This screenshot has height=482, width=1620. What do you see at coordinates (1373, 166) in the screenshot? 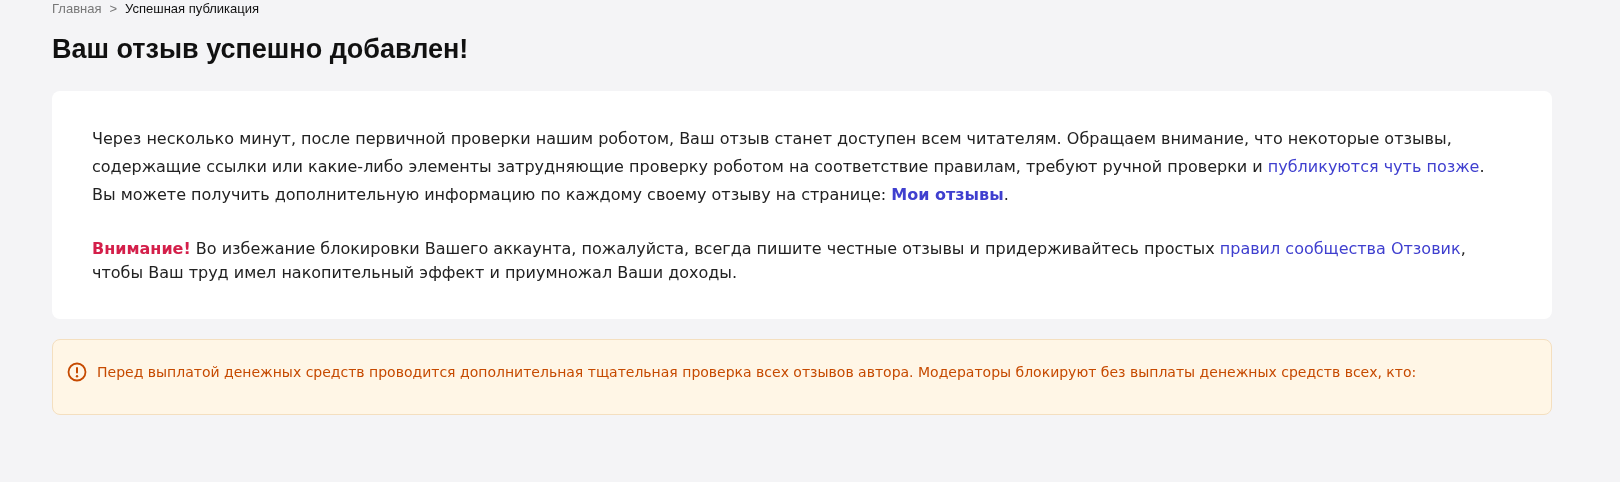
I see `link: публикуются чуть позже` at bounding box center [1373, 166].